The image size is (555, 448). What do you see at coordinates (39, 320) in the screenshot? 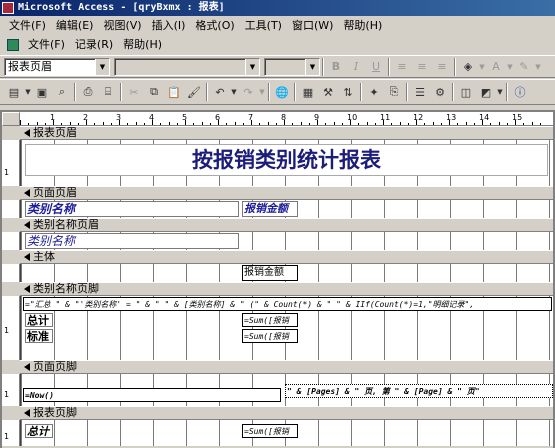
I see `label-total: 总计` at bounding box center [39, 320].